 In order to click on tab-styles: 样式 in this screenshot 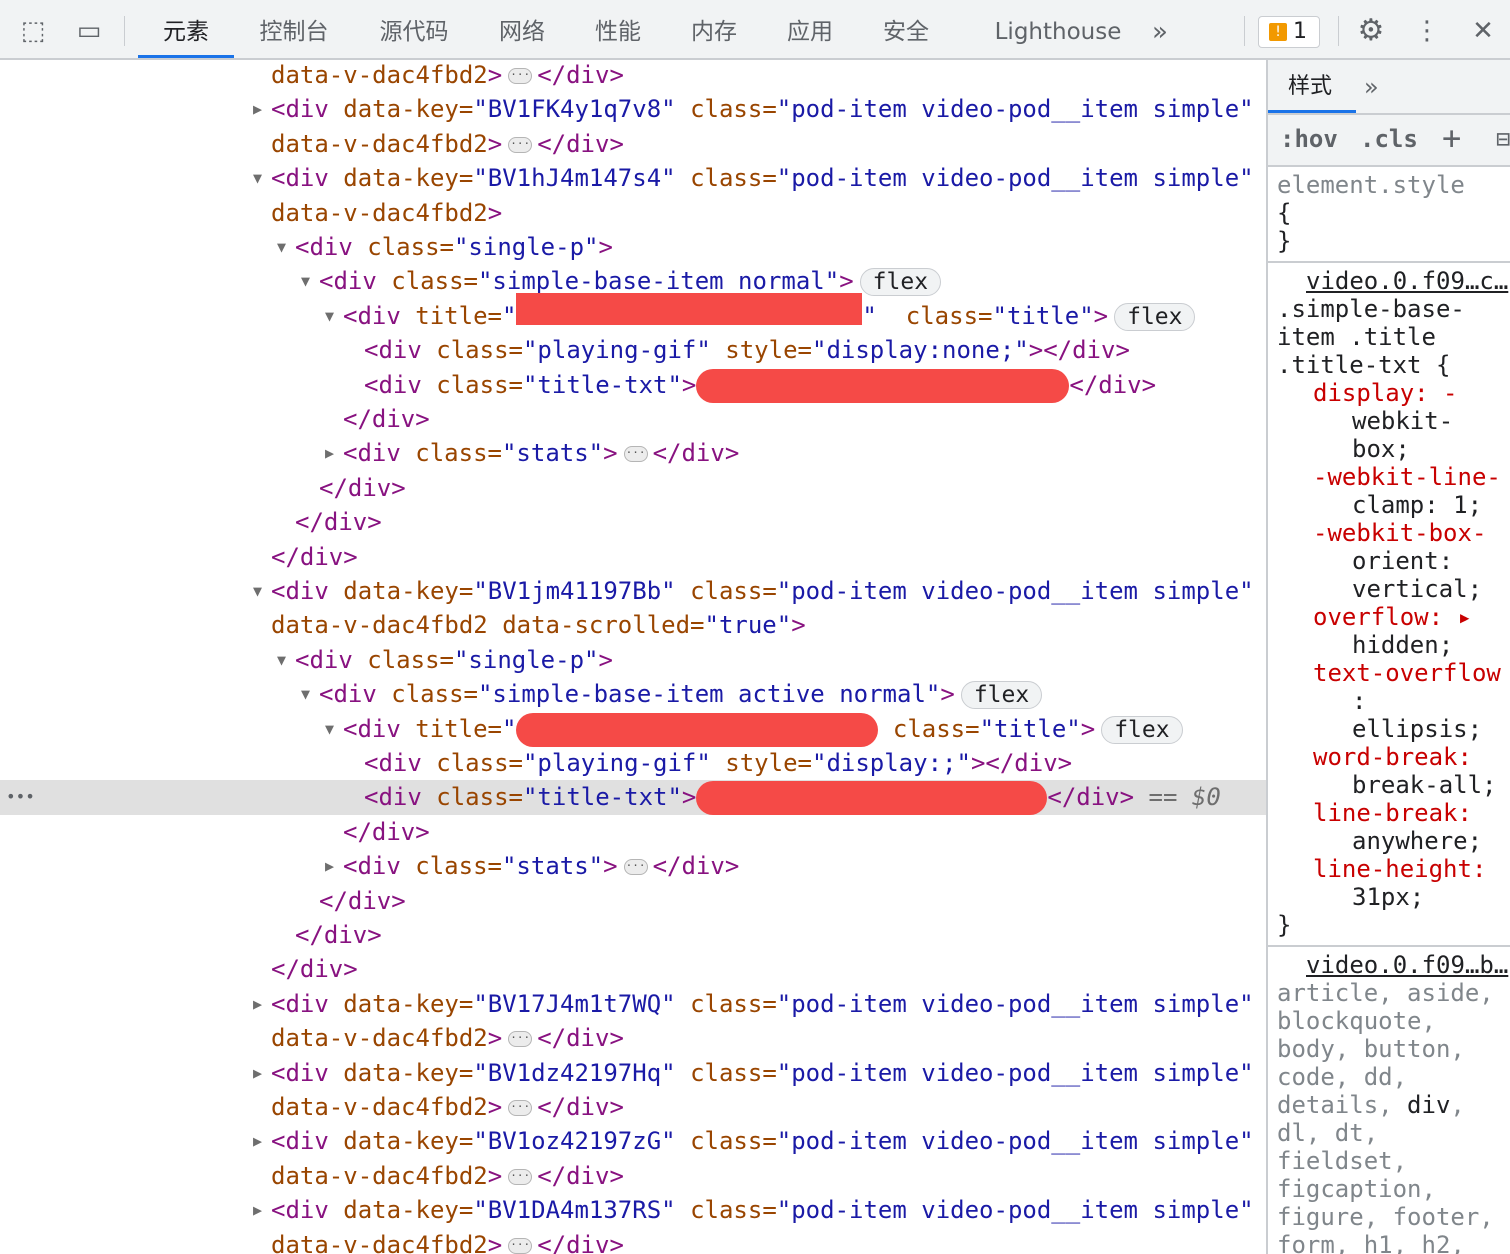, I will do `click(1312, 86)`.